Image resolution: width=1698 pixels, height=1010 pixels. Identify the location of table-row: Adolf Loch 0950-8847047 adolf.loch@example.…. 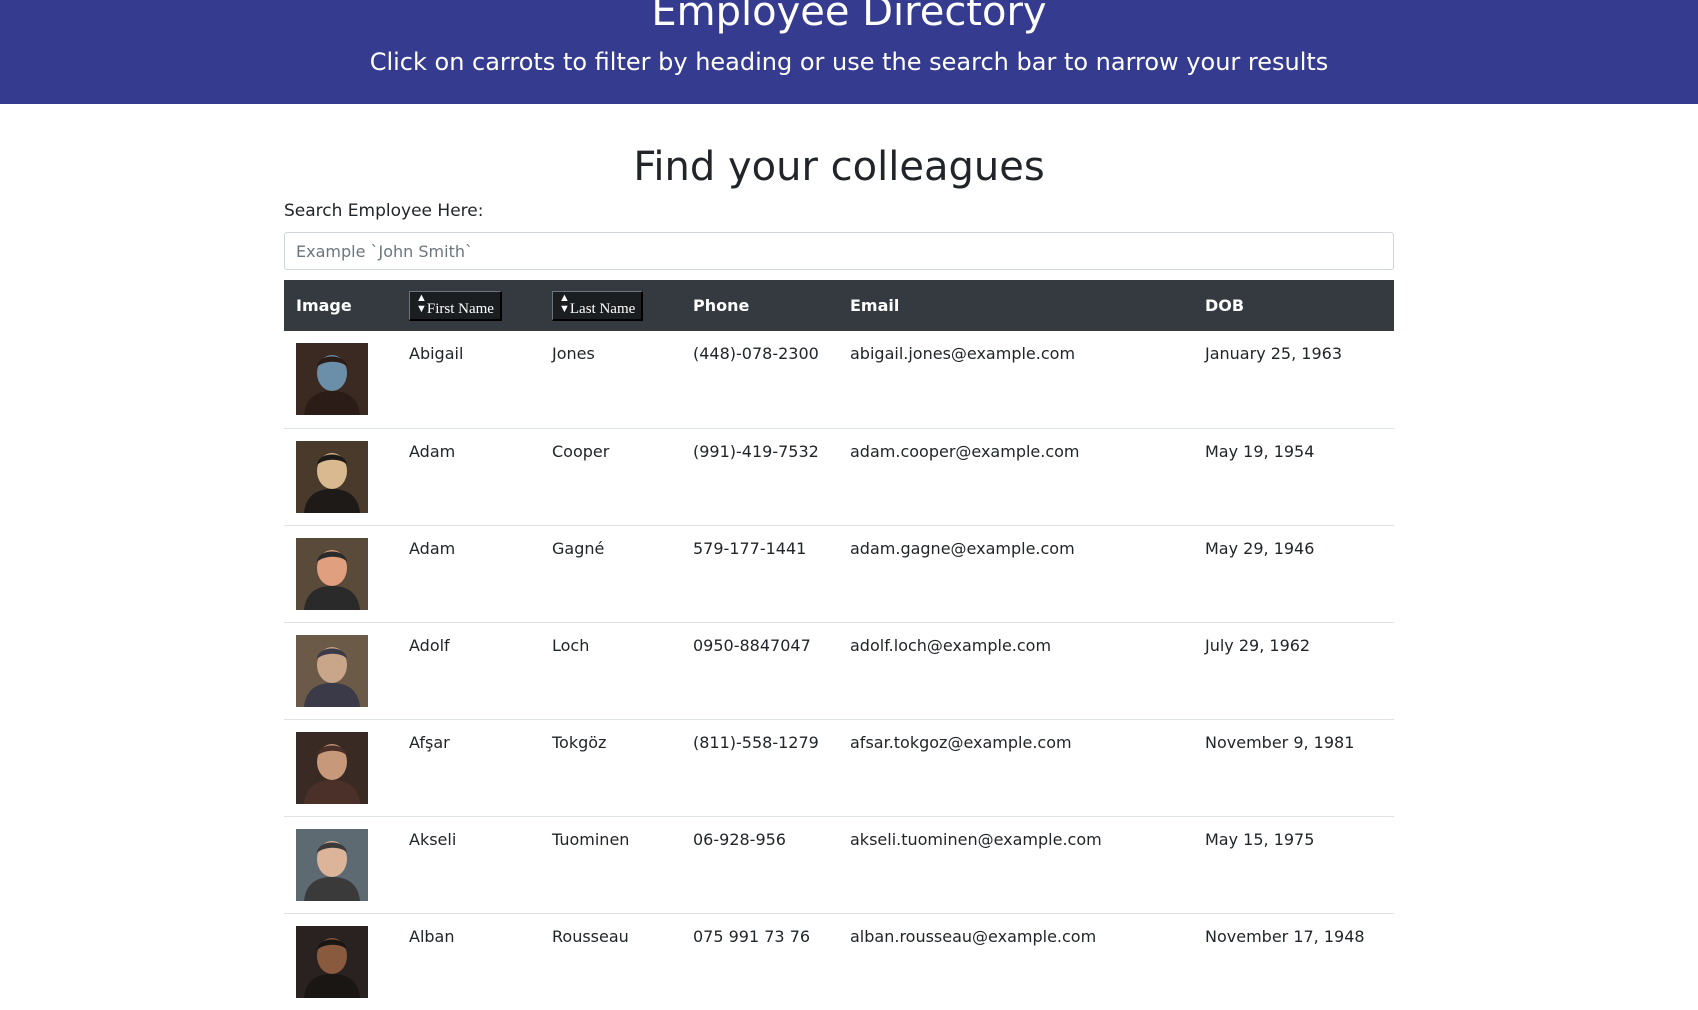
(839, 670).